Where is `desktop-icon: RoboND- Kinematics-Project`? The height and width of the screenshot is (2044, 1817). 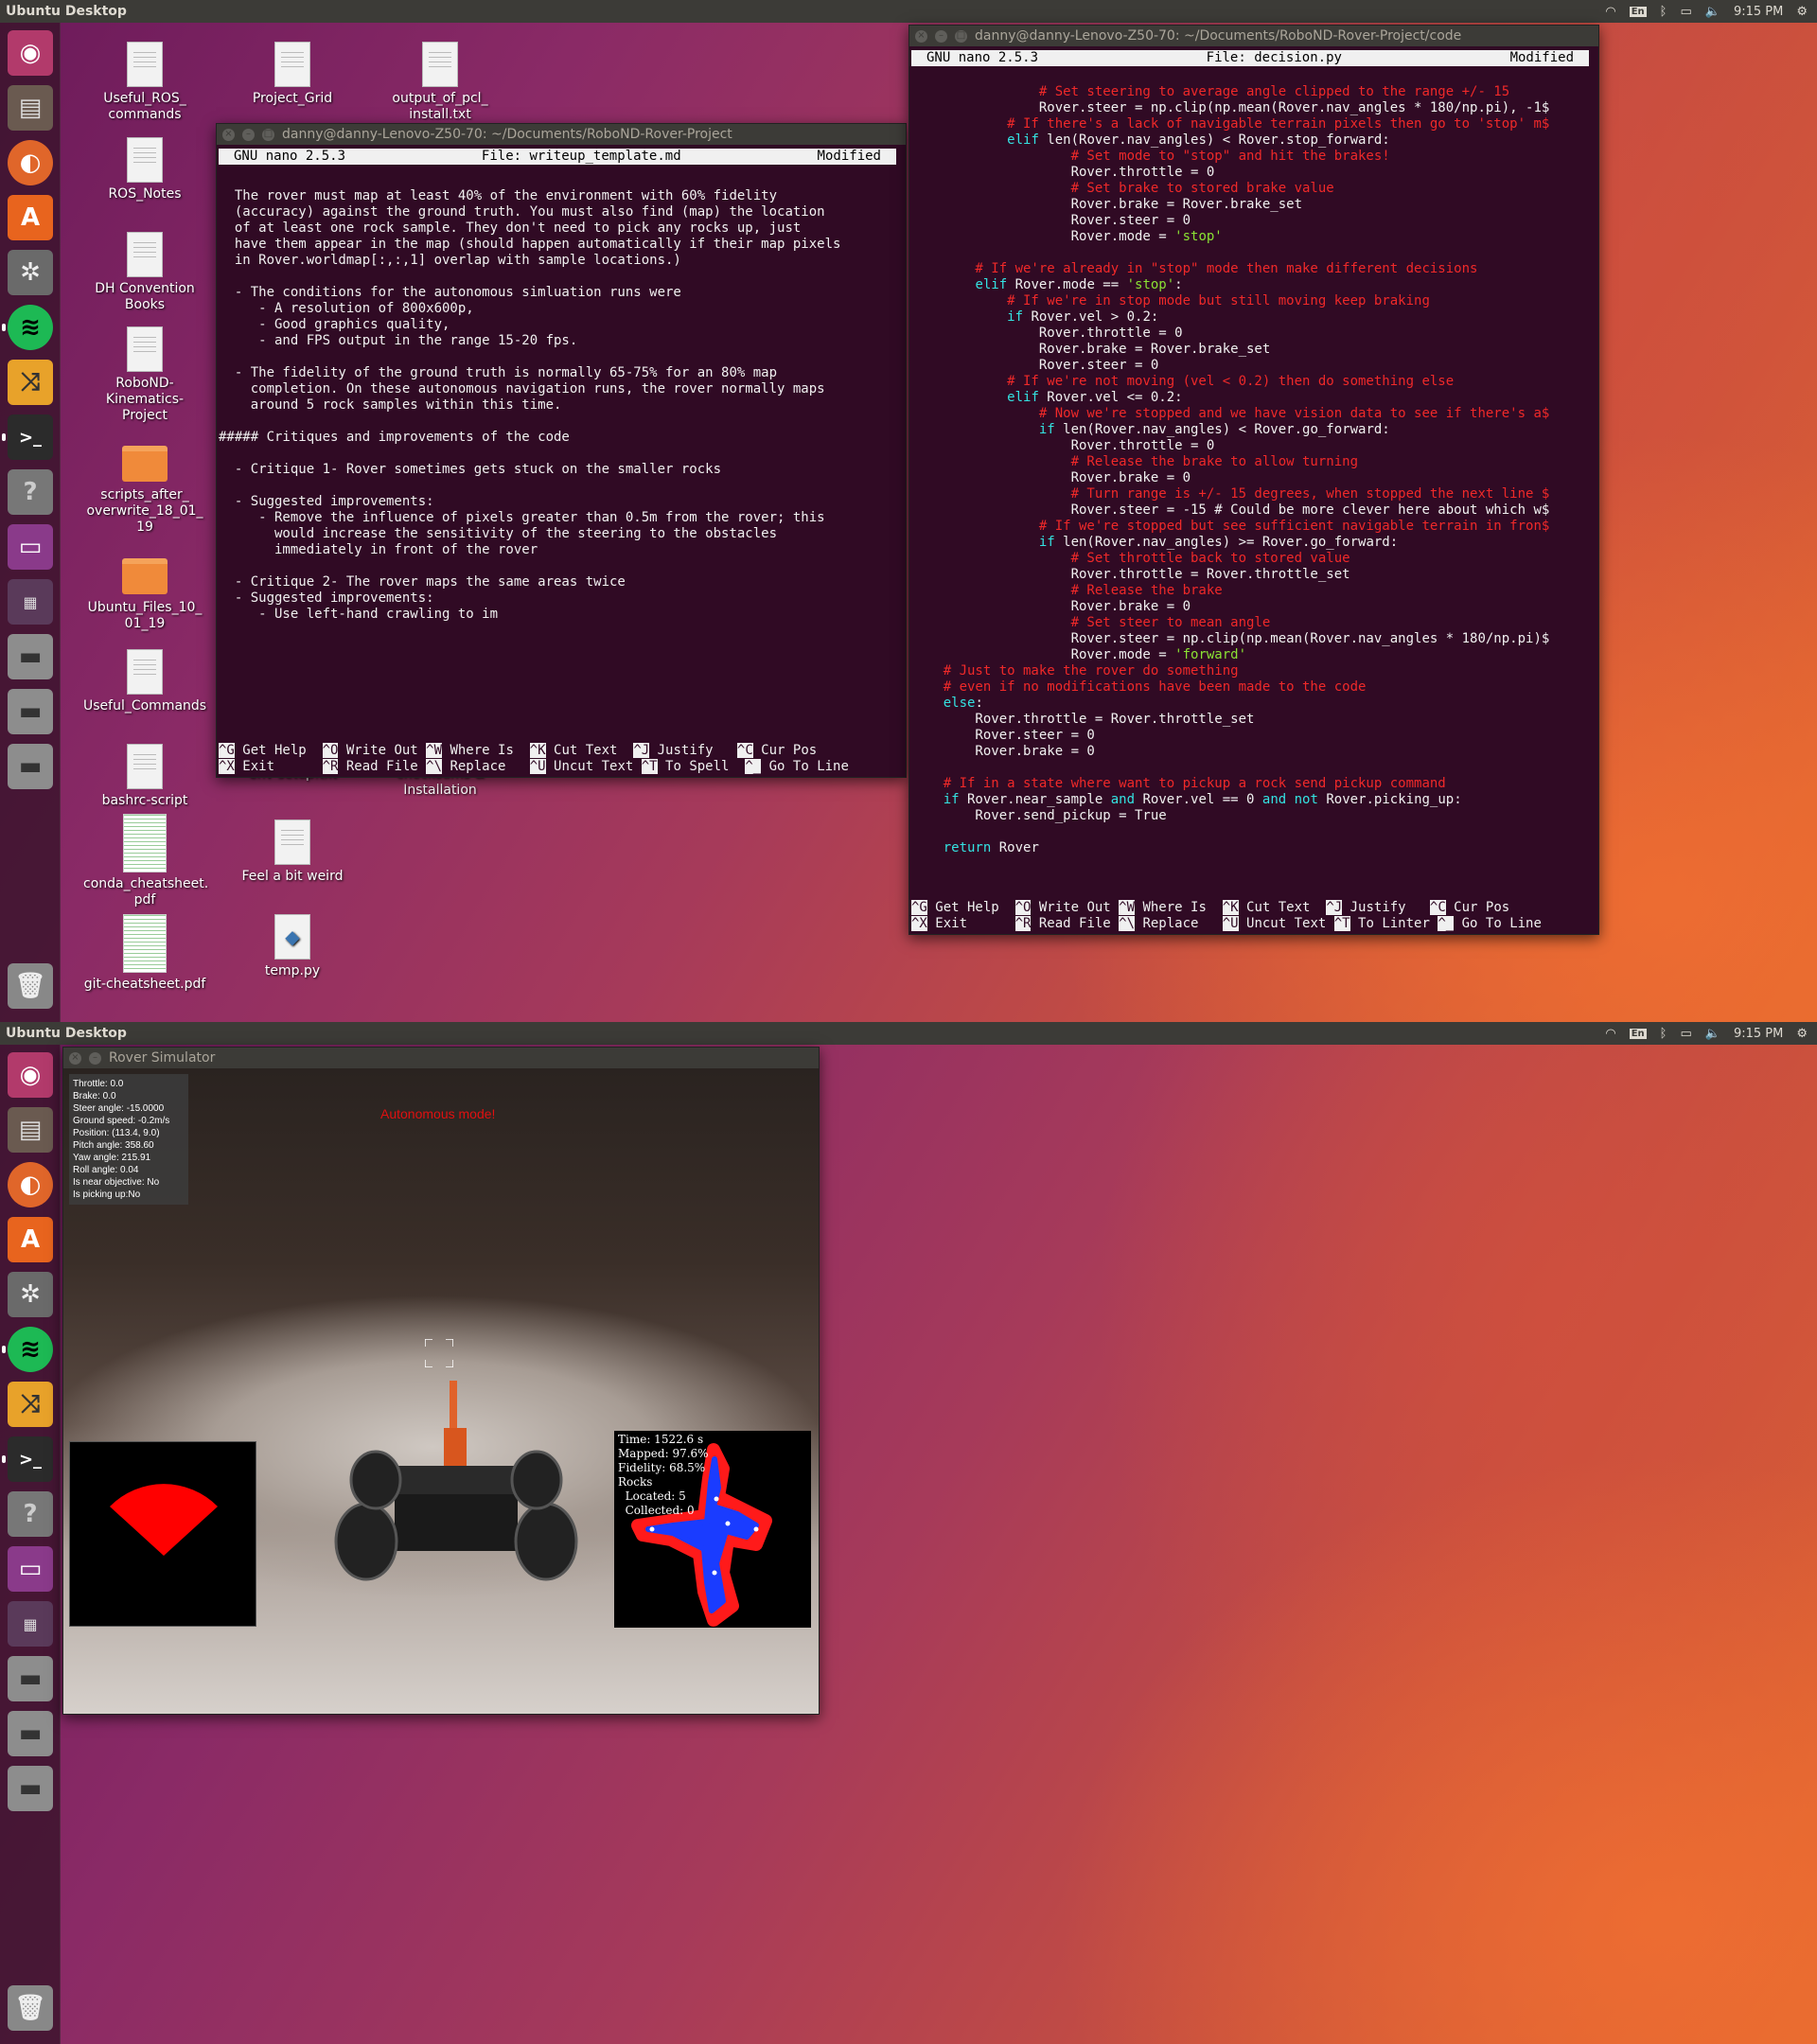
desktop-icon: RoboND- Kinematics-Project is located at coordinates (144, 375).